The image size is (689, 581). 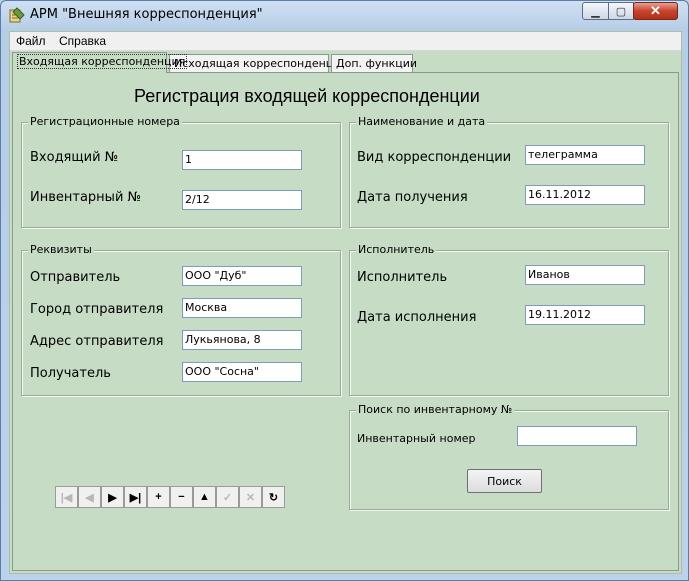 I want to click on post-record-icon: ✓, so click(x=227, y=497).